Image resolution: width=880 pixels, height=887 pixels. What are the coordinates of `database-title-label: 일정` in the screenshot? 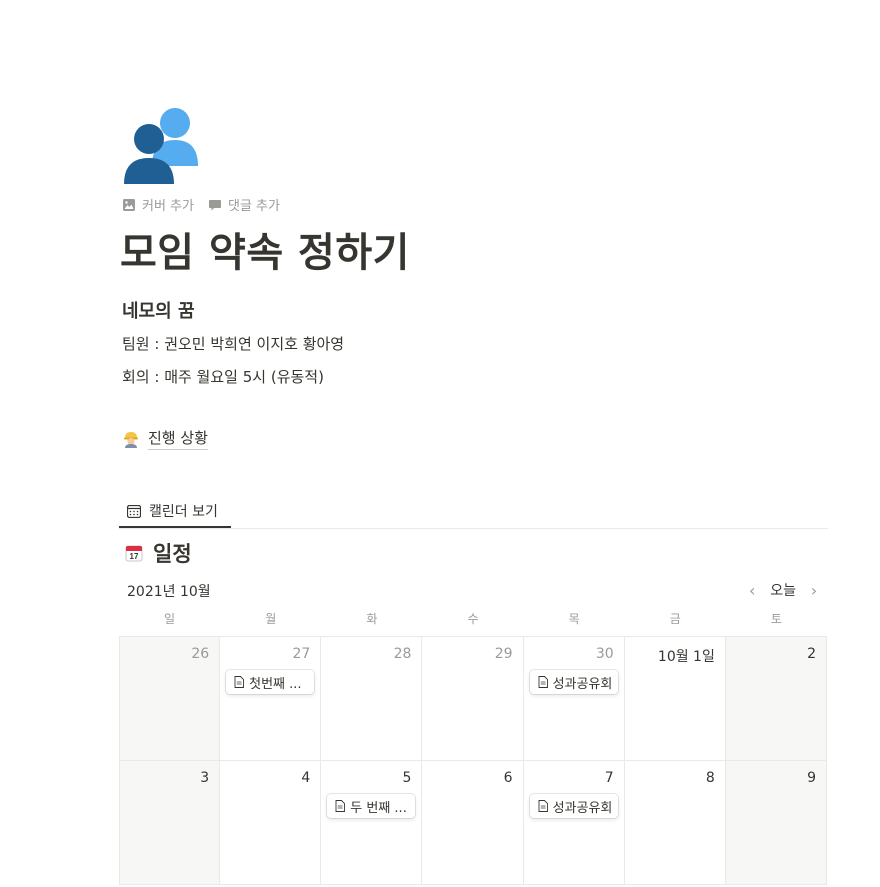 It's located at (172, 554).